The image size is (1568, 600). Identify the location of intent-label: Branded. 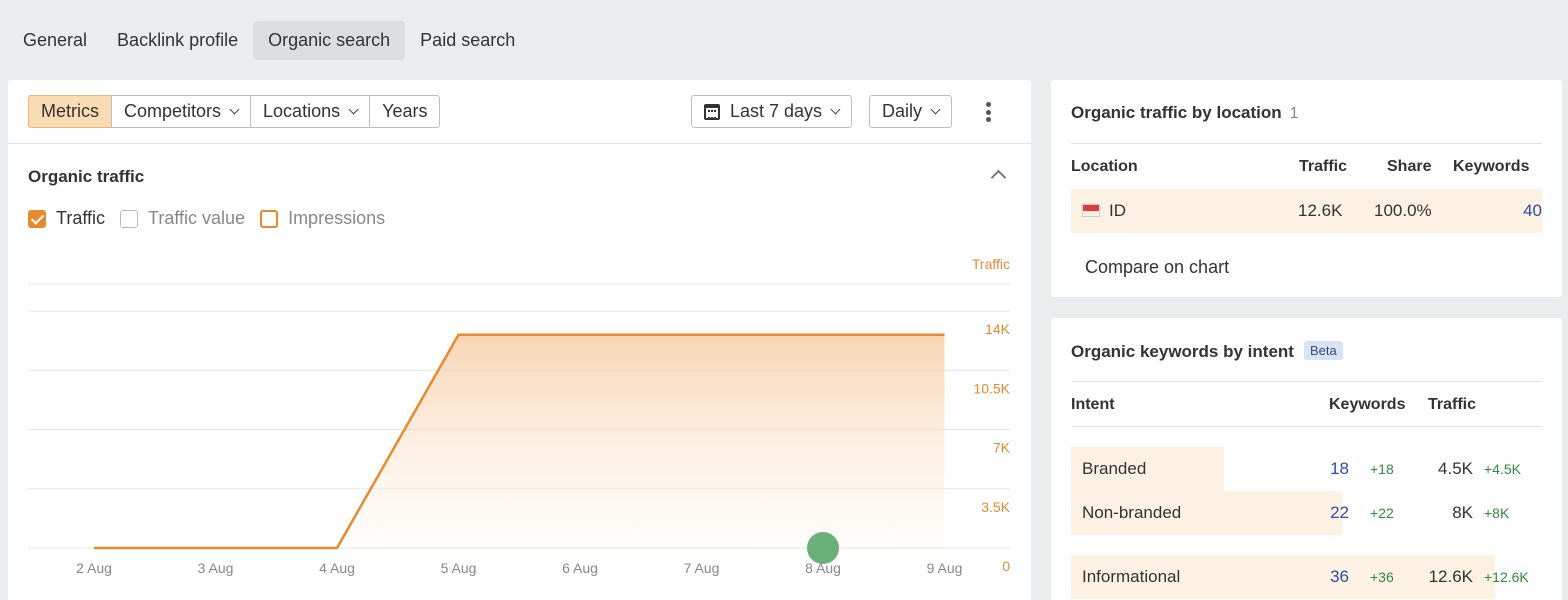
(1114, 468).